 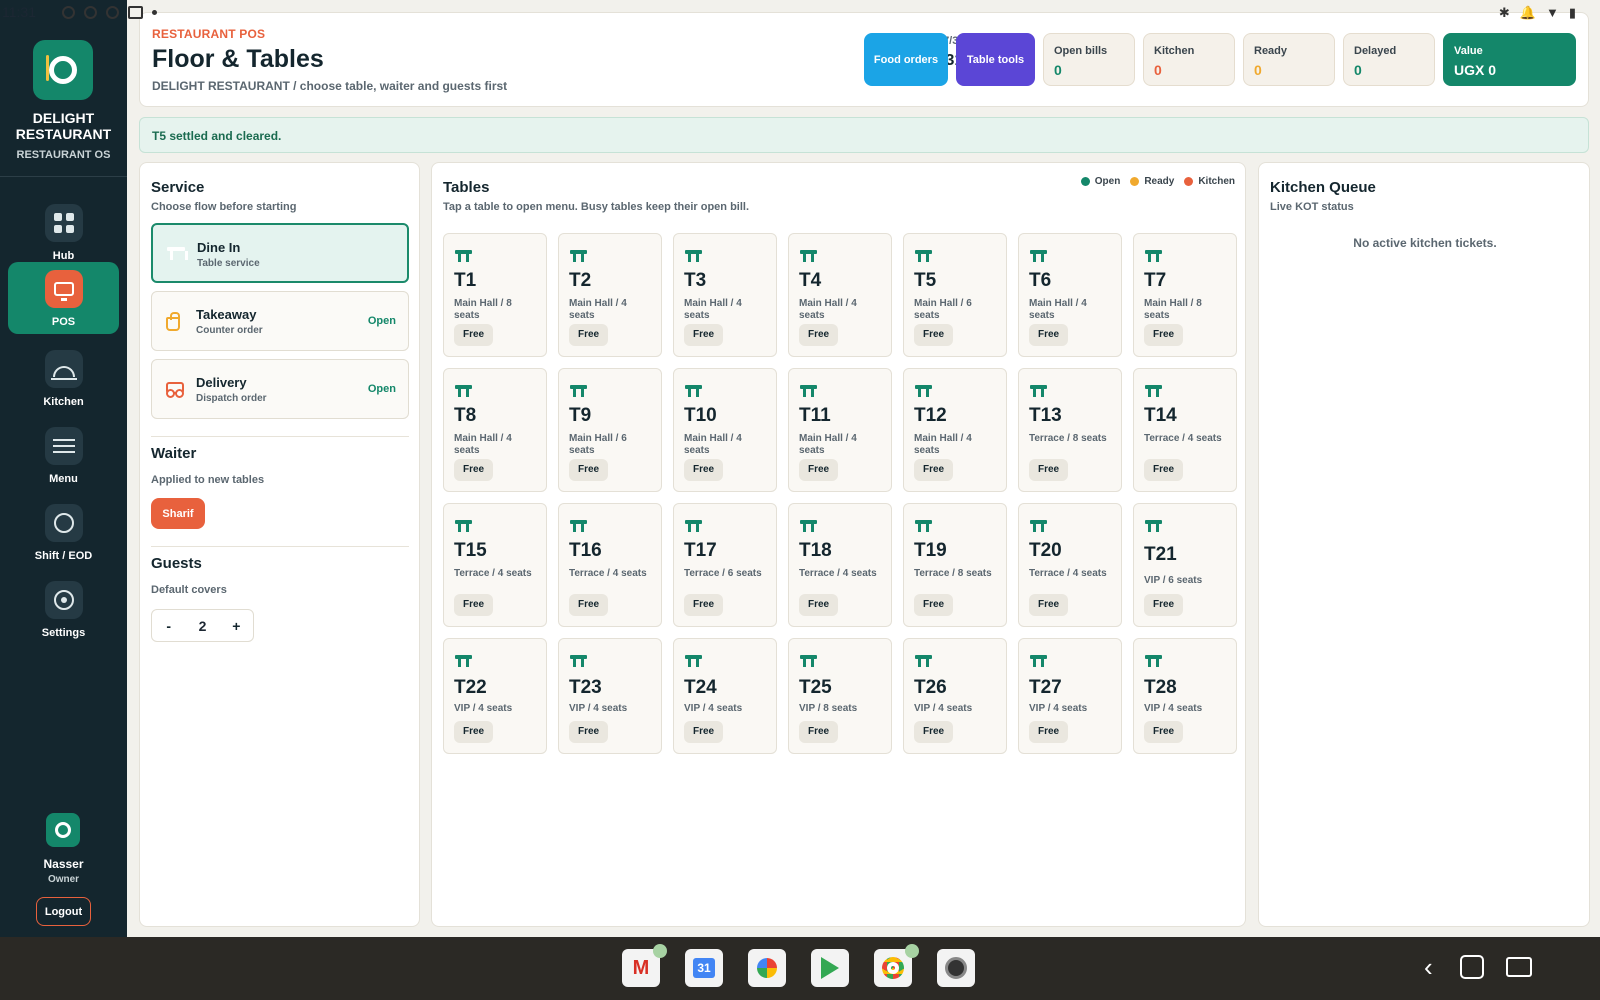 What do you see at coordinates (63, 155) in the screenshot?
I see `brand-subtitle: RESTAURANT OS` at bounding box center [63, 155].